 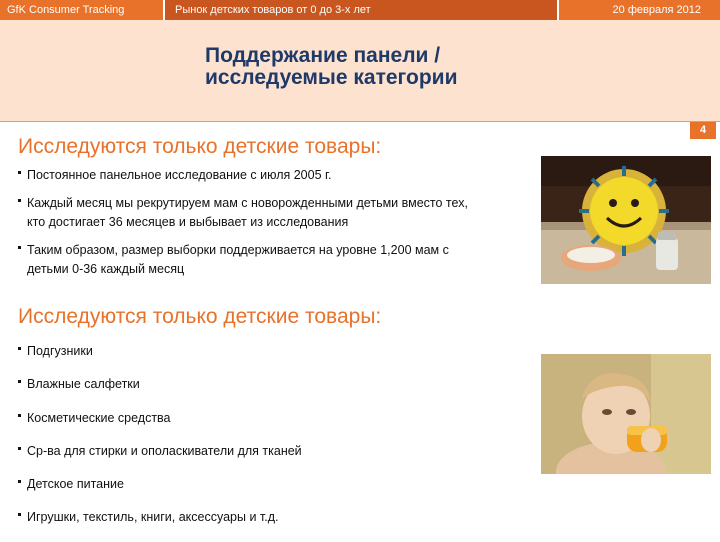 What do you see at coordinates (656, 10) in the screenshot?
I see `date-label: 20 февраля 2012` at bounding box center [656, 10].